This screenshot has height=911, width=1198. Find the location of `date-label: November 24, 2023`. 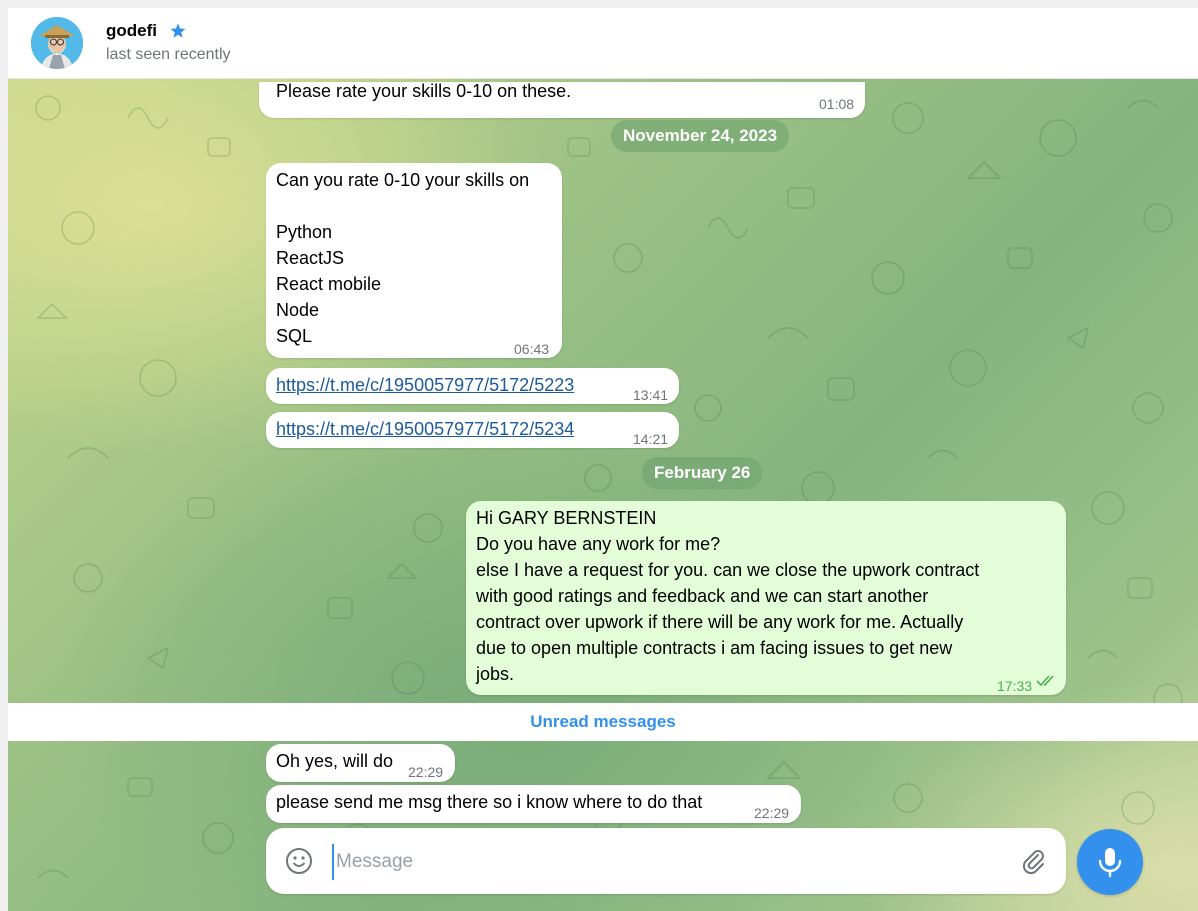

date-label: November 24, 2023 is located at coordinates (700, 135).